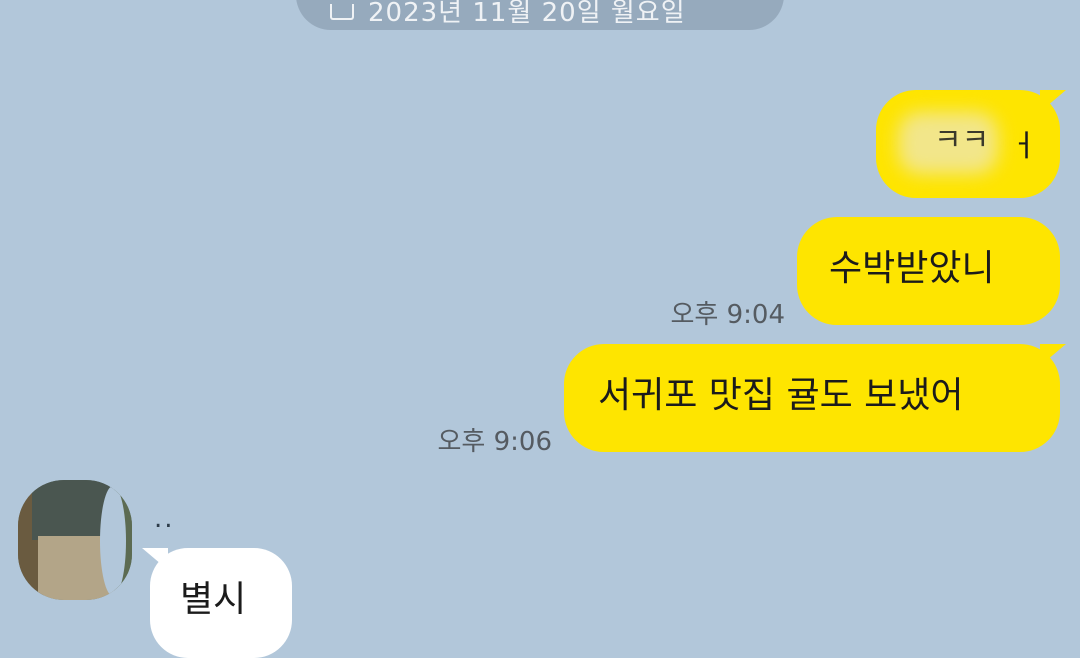 The image size is (1080, 658). What do you see at coordinates (962, 140) in the screenshot?
I see `message-text: ㅋㅋ` at bounding box center [962, 140].